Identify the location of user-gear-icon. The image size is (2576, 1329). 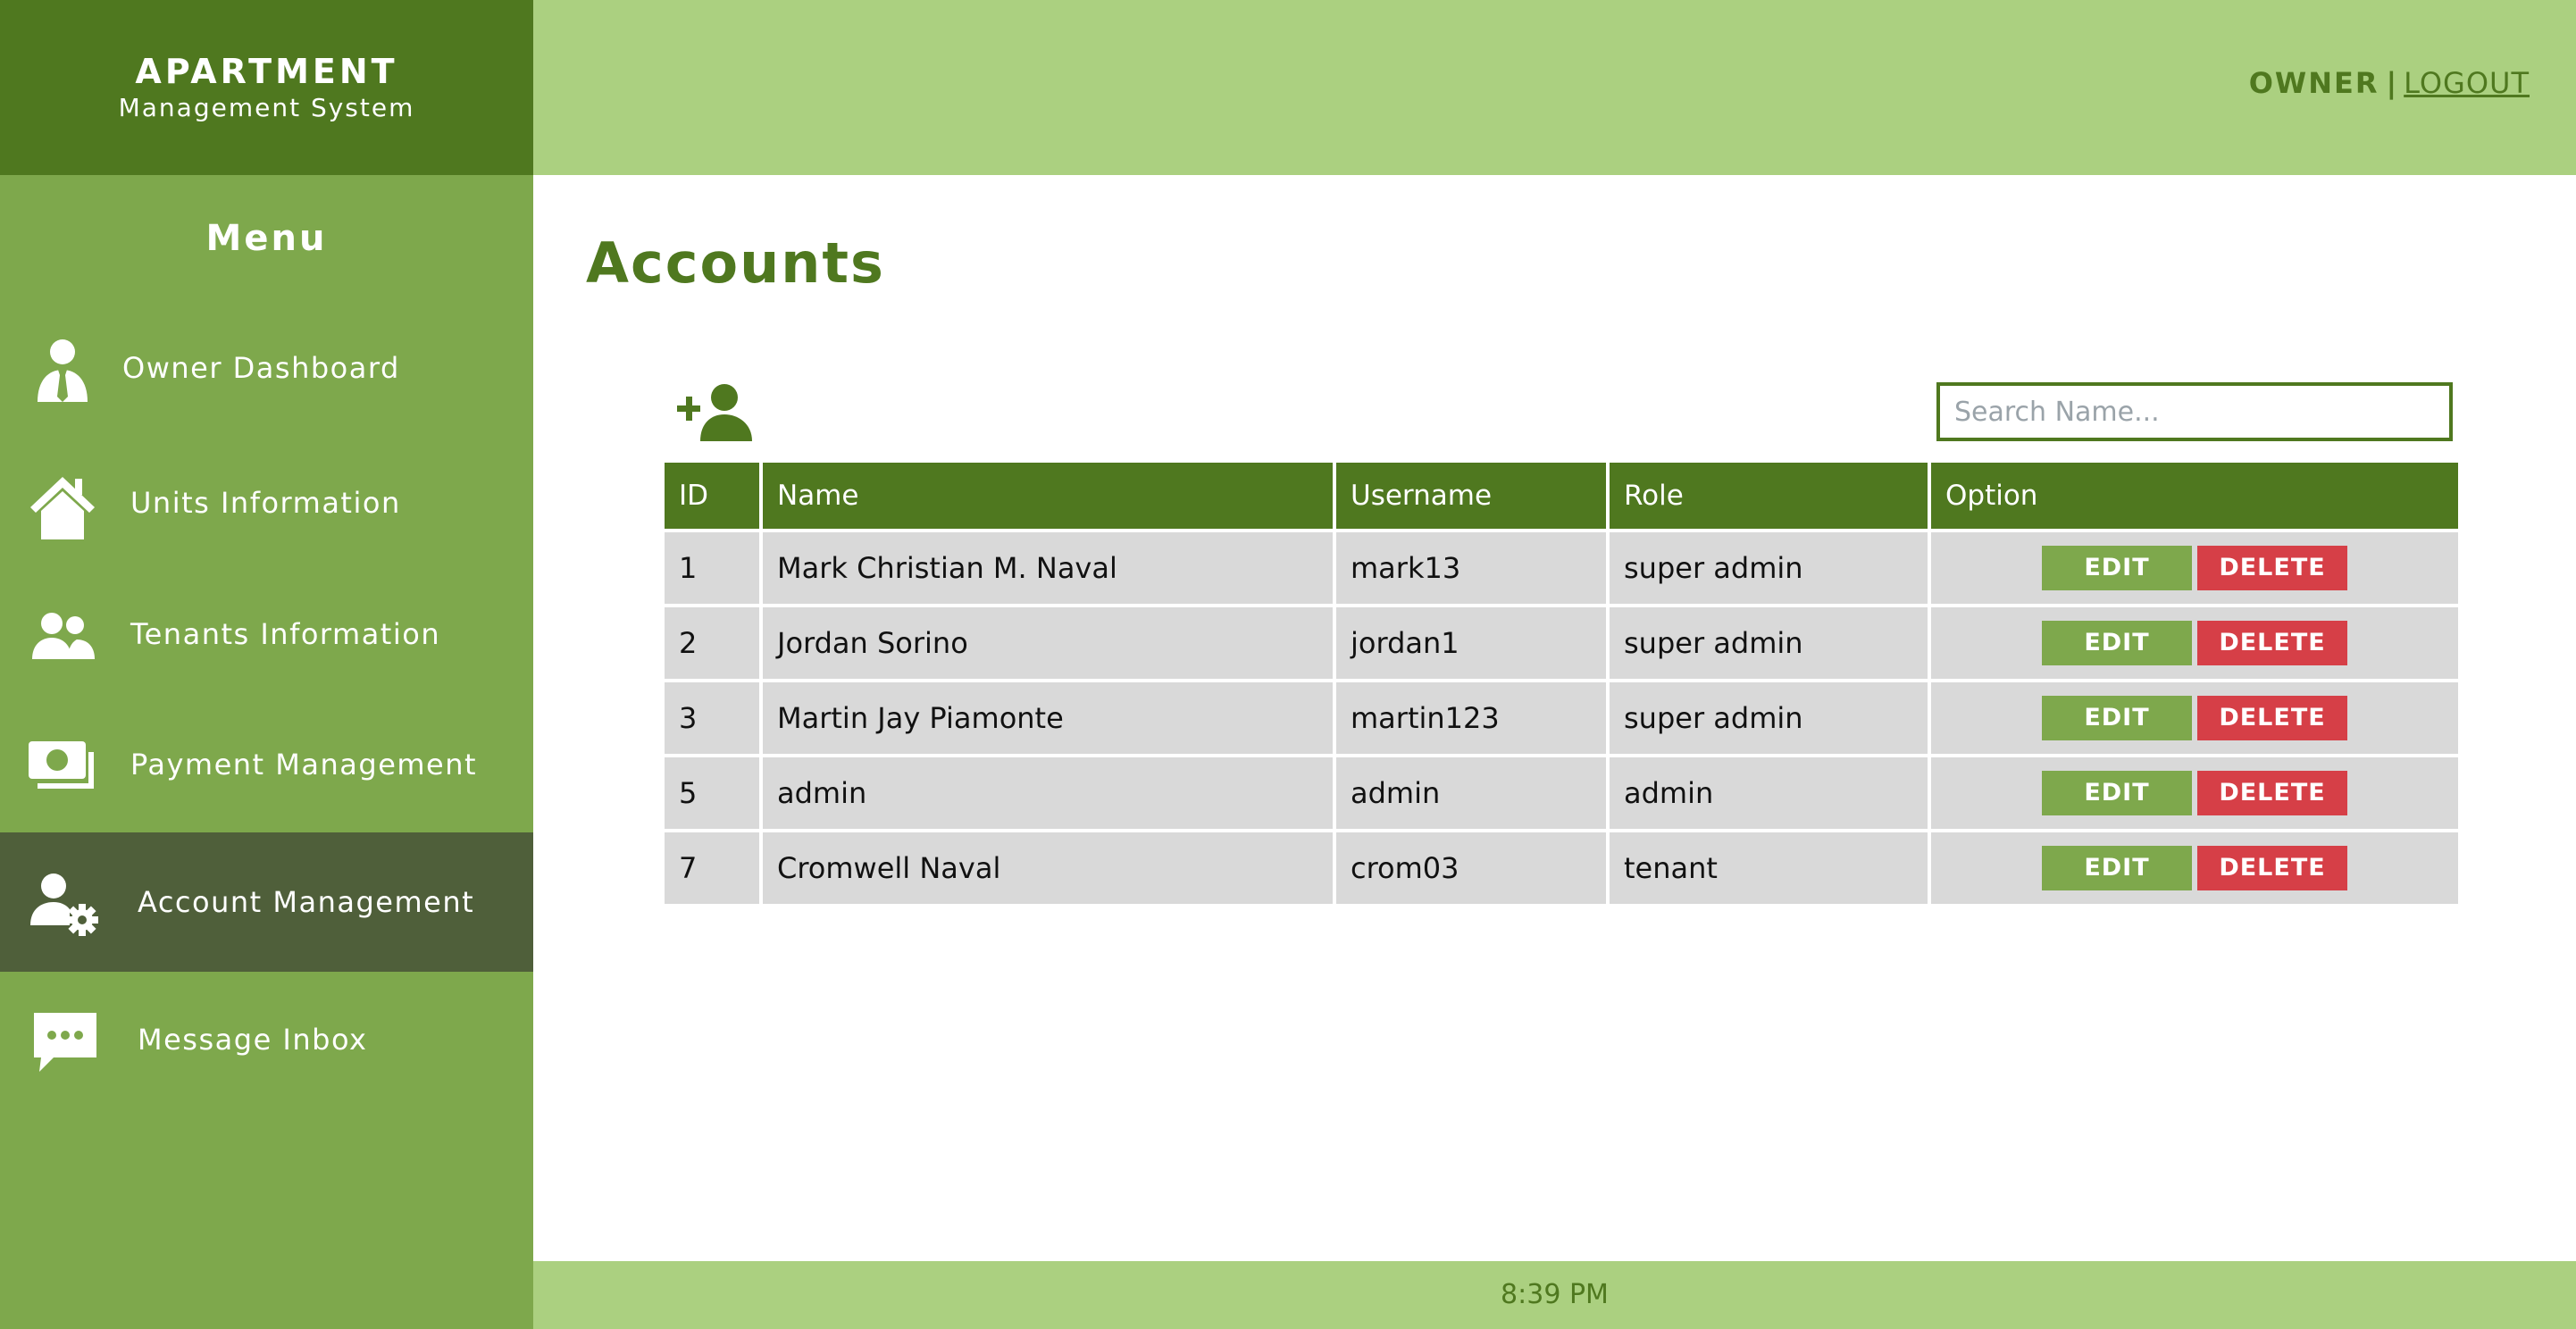
(63, 904).